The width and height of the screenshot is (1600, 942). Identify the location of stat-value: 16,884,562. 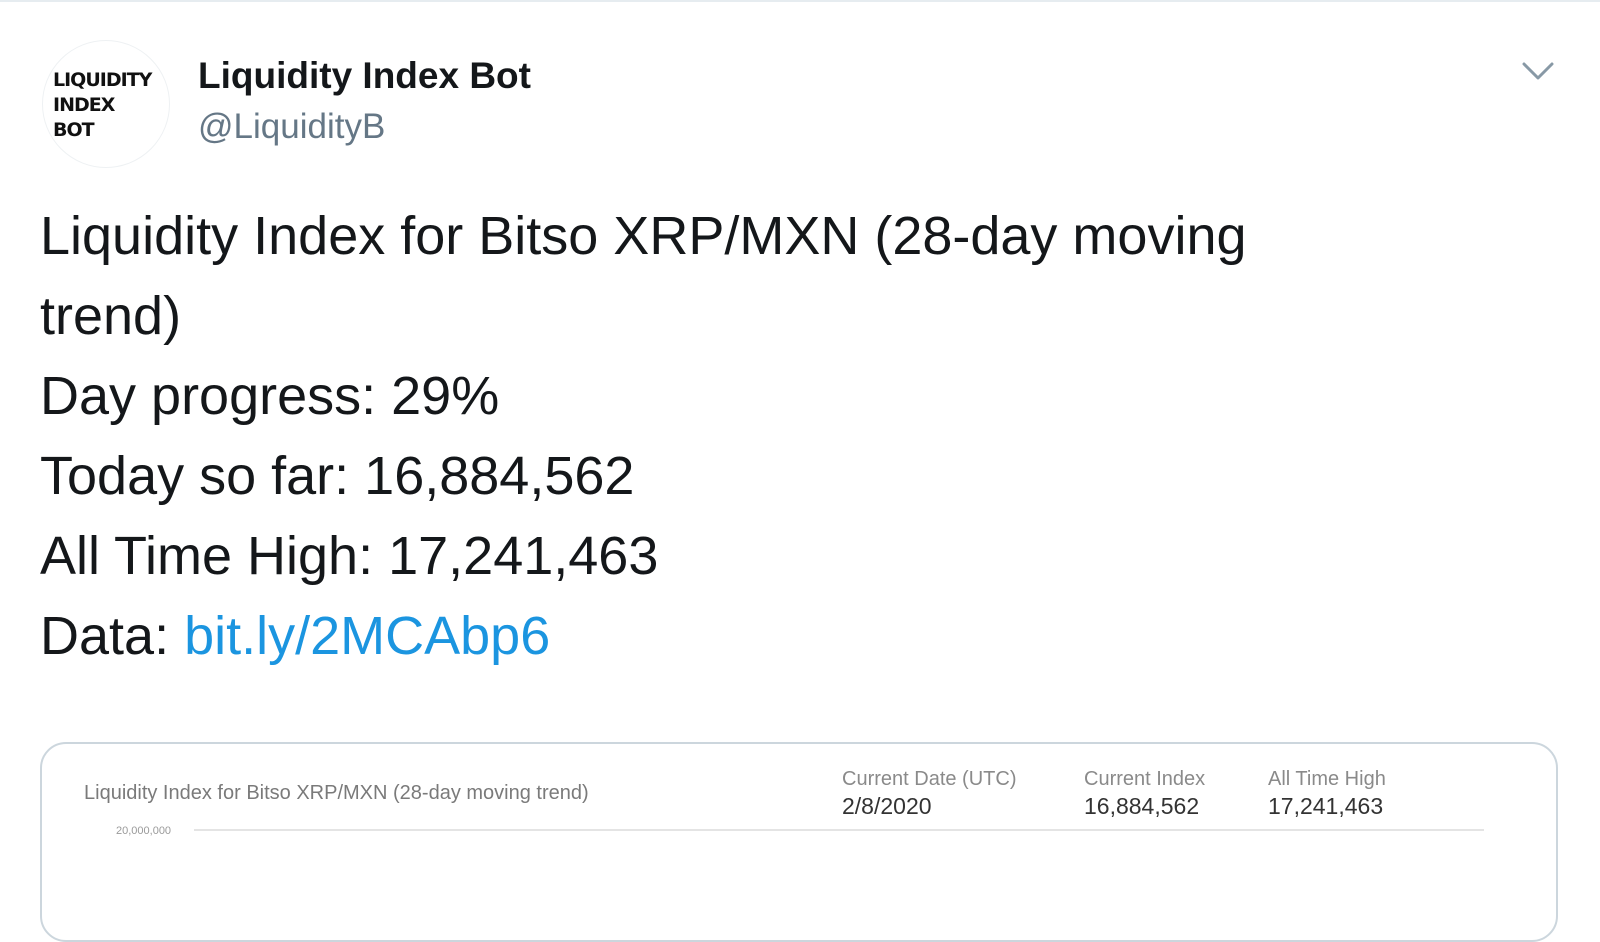
(1142, 806).